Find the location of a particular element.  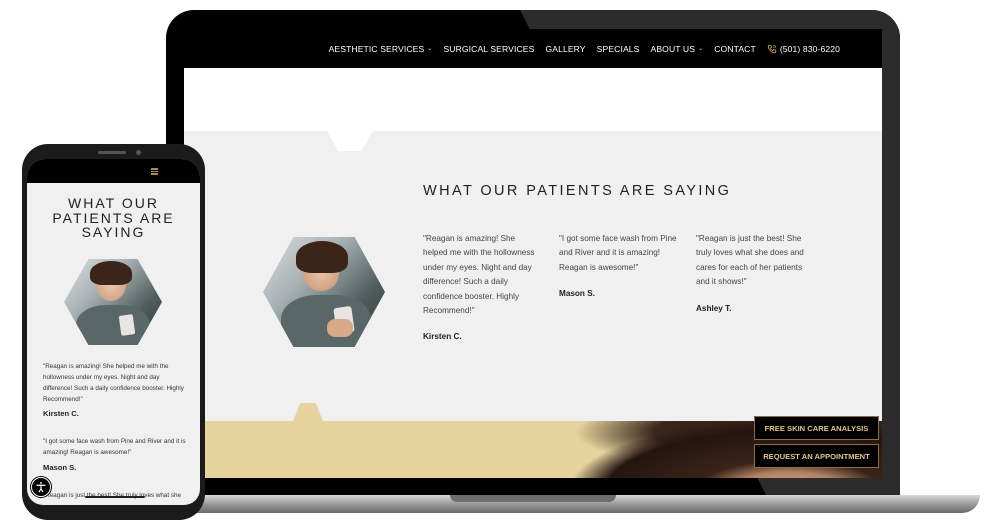

nav-contact: CONTACT is located at coordinates (735, 49).